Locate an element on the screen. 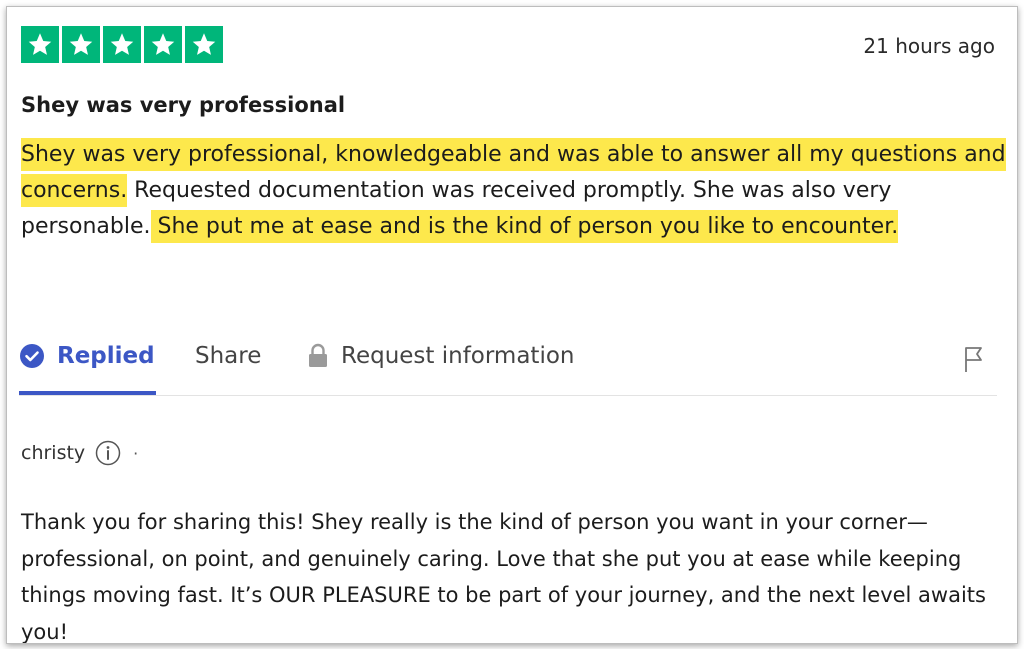  lock-icon is located at coordinates (318, 355).